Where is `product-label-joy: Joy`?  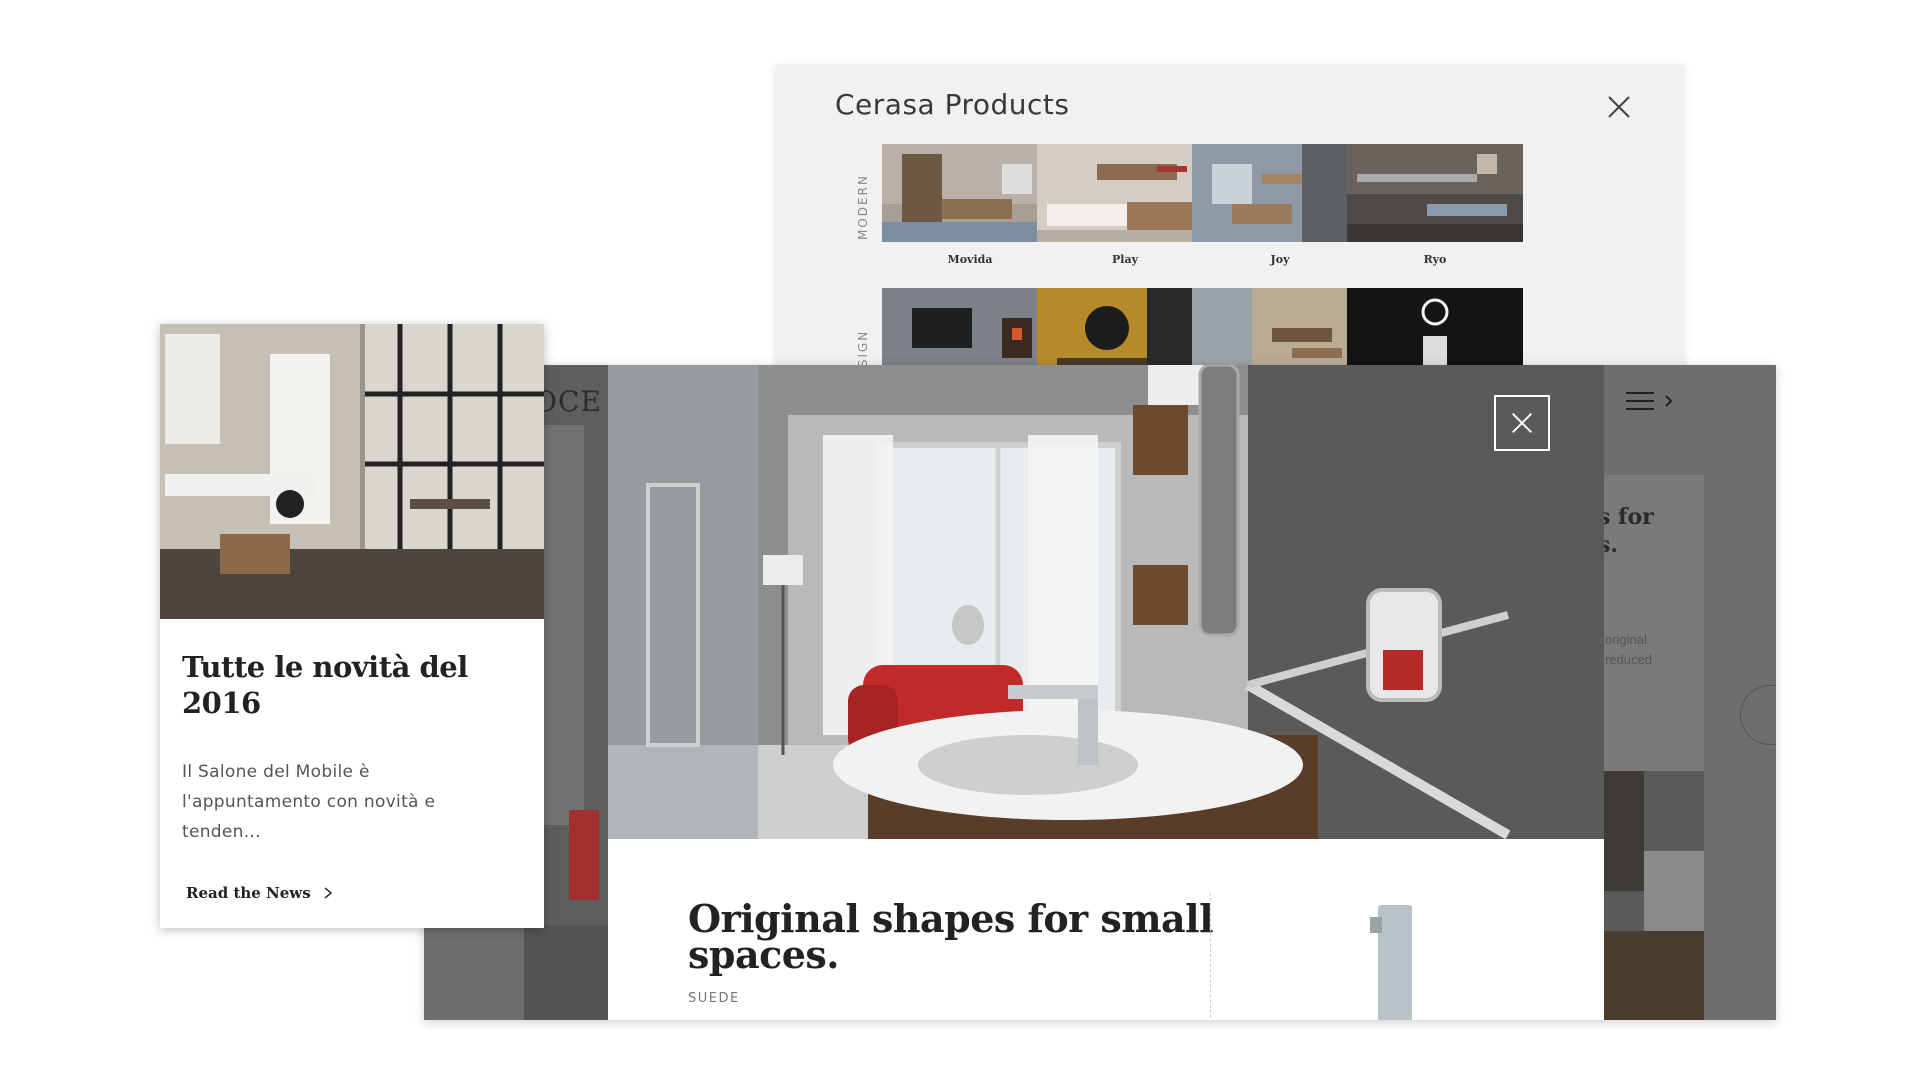
product-label-joy: Joy is located at coordinates (1280, 259).